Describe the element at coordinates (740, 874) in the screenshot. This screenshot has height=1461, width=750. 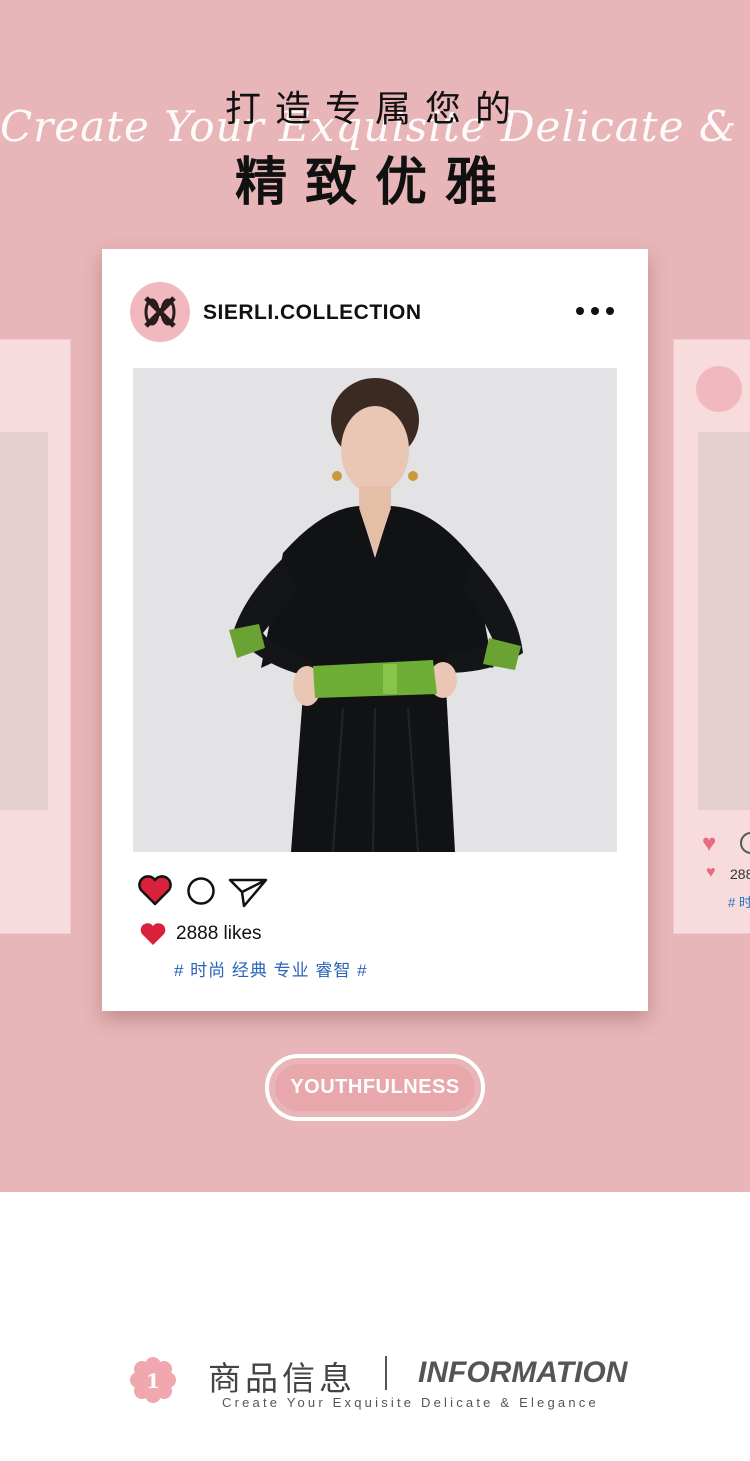
I see `side-likes-text: 288` at that location.